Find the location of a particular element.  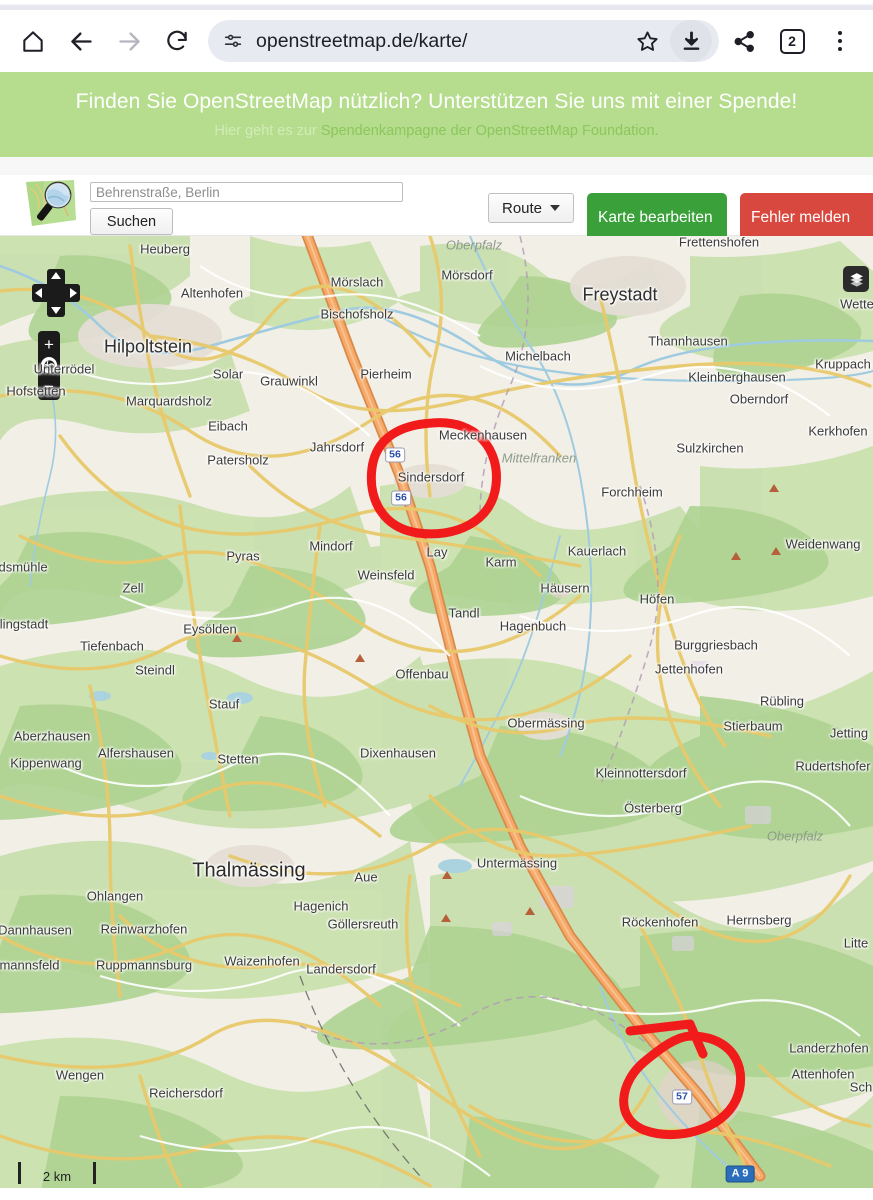

zoom-out-button: − is located at coordinates (49, 386).